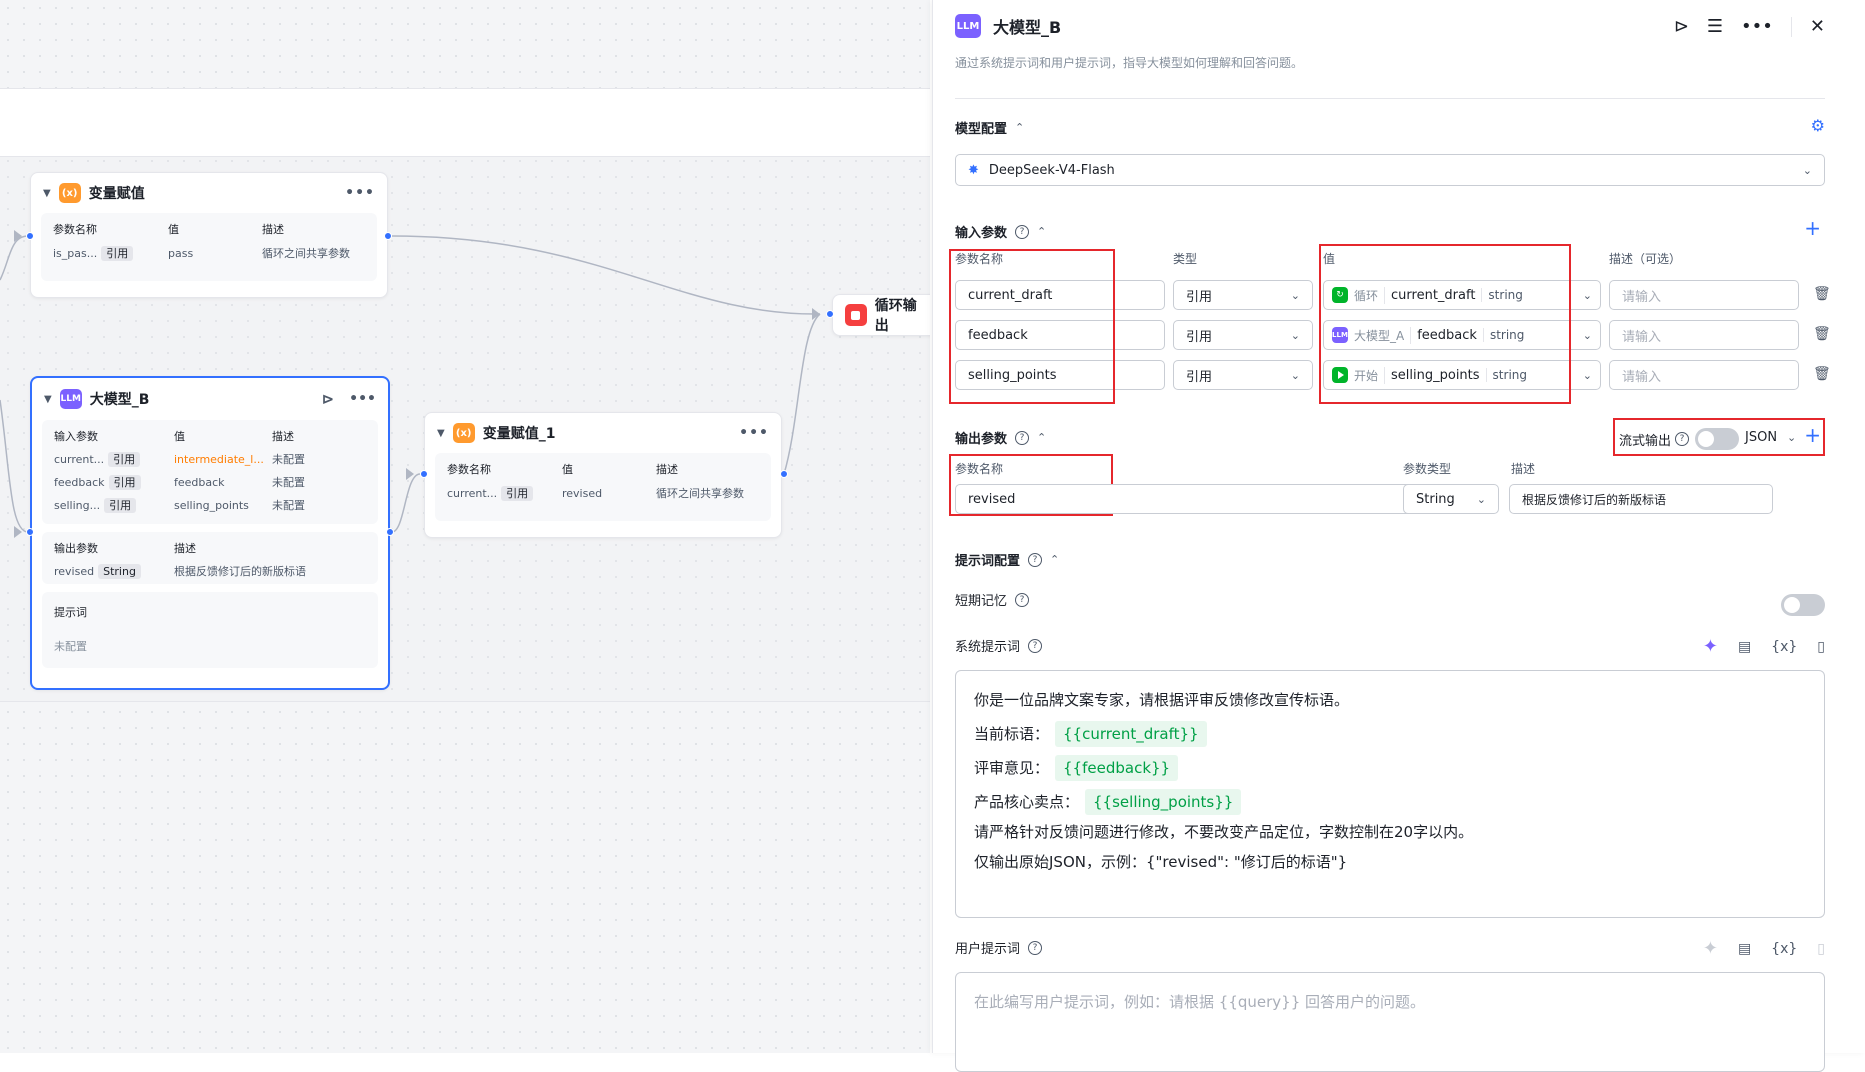 The image size is (1865, 1072). Describe the element at coordinates (114, 571) in the screenshot. I see `output-name: revised String` at that location.